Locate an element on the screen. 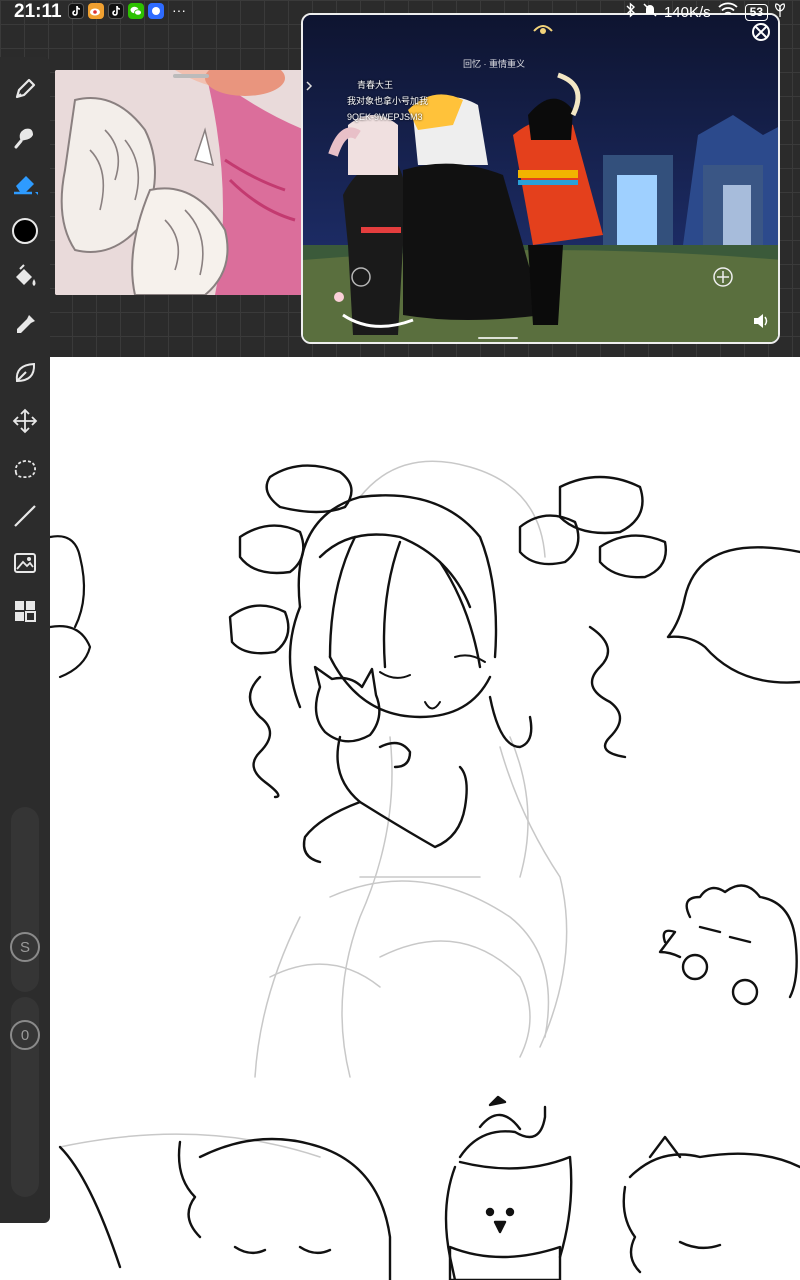 Image resolution: width=800 pixels, height=1280 pixels. fill-tool-button is located at coordinates (25, 277).